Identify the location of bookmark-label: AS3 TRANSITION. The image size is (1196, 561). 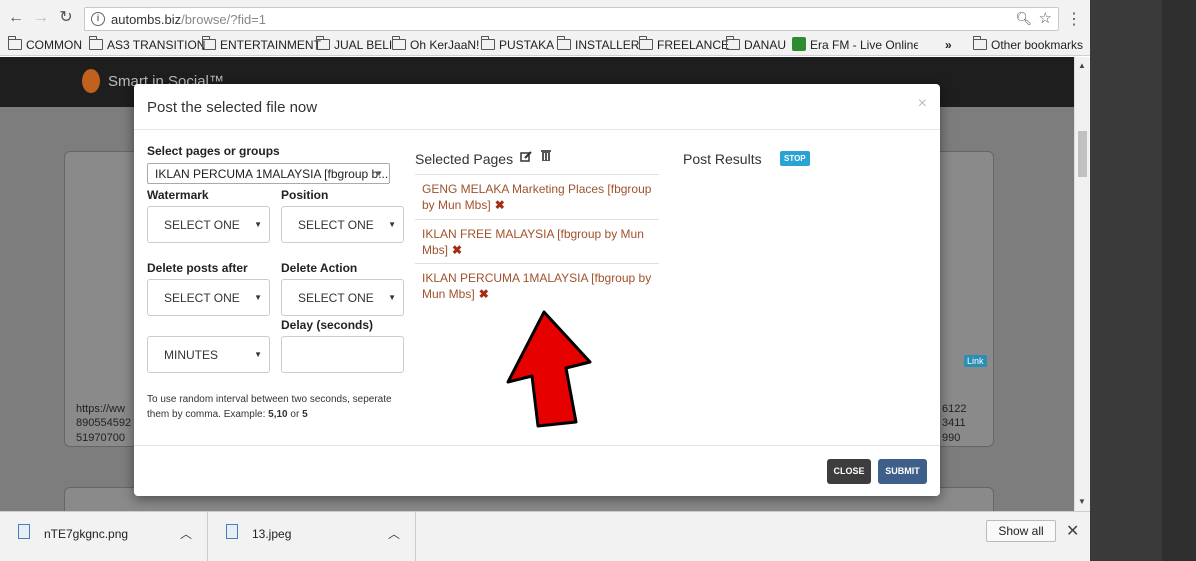
(156, 45).